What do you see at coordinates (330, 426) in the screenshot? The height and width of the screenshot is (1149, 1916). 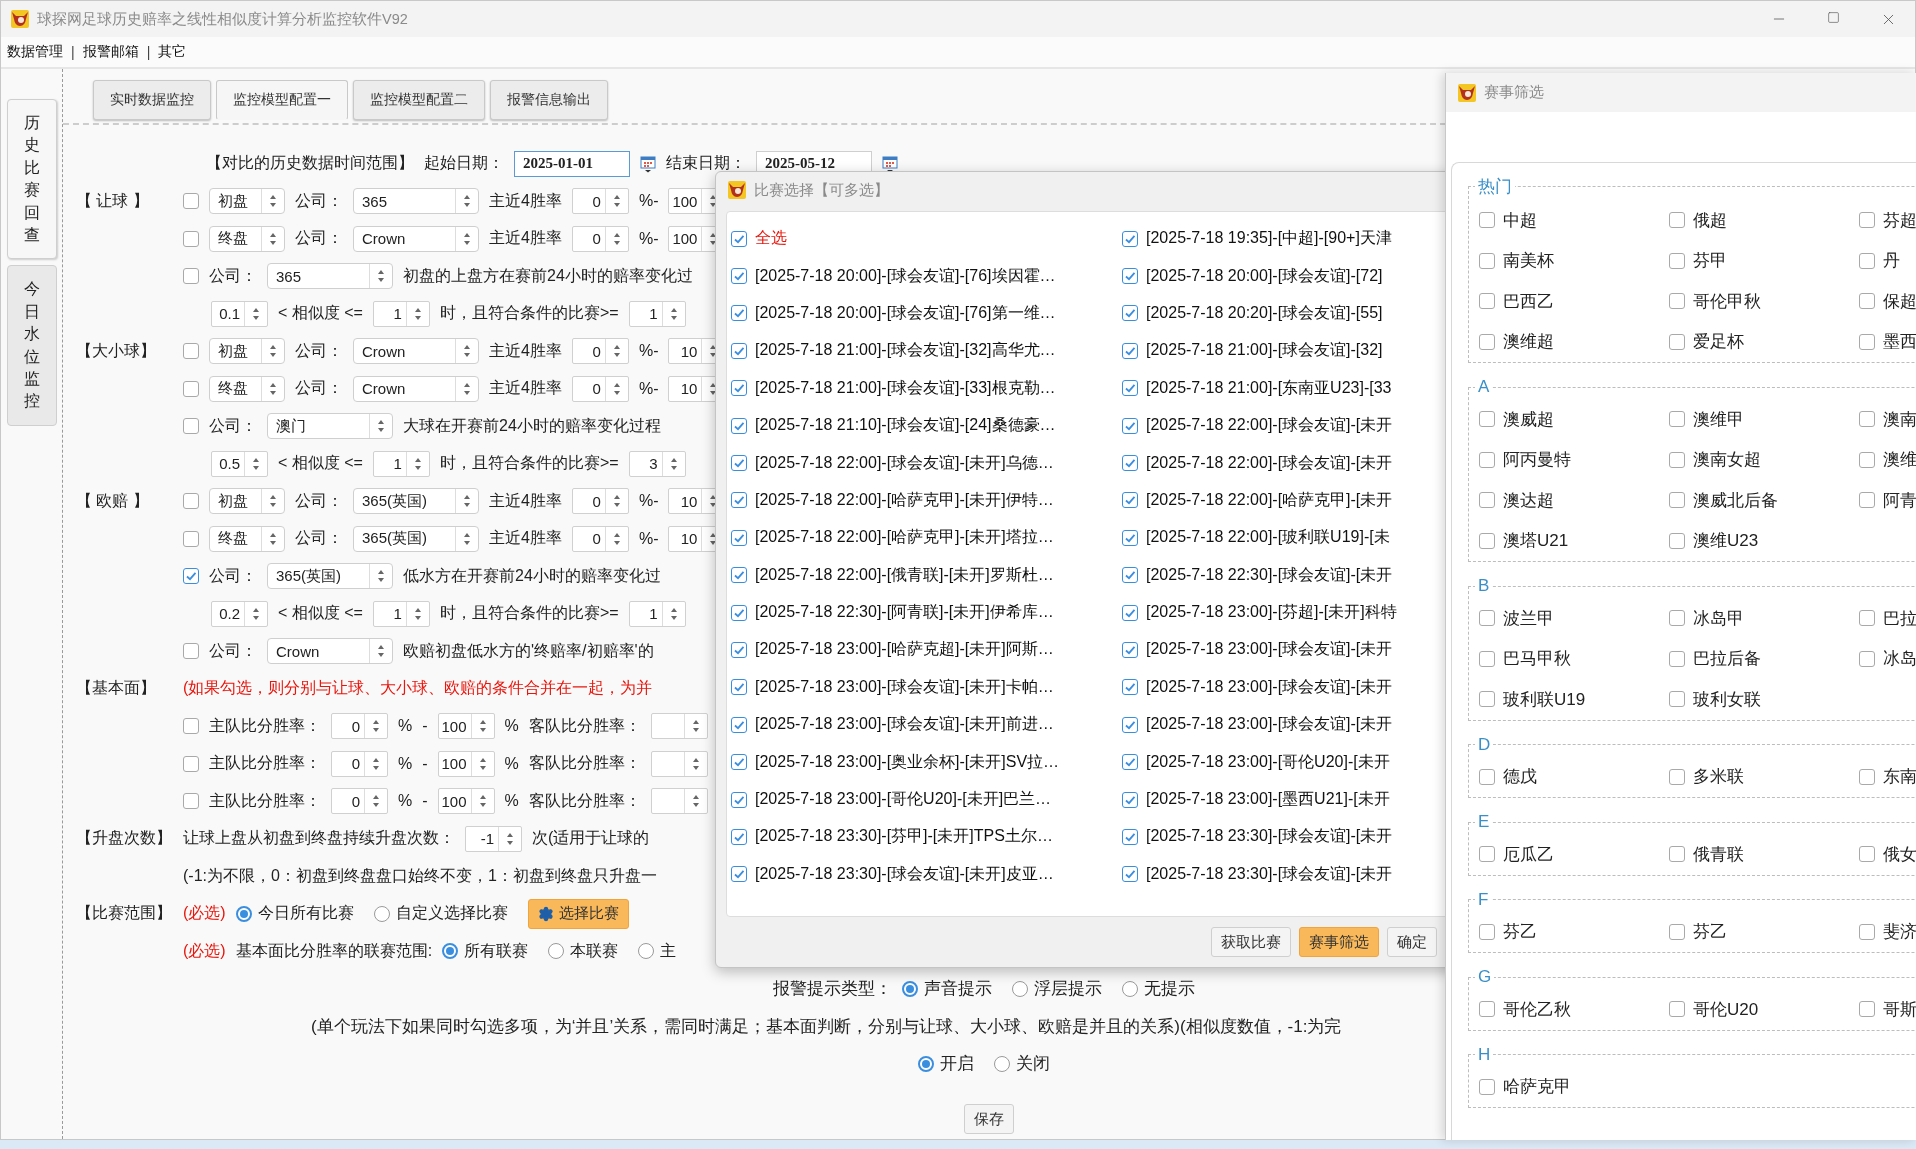 I see `dropdown: 澳门` at bounding box center [330, 426].